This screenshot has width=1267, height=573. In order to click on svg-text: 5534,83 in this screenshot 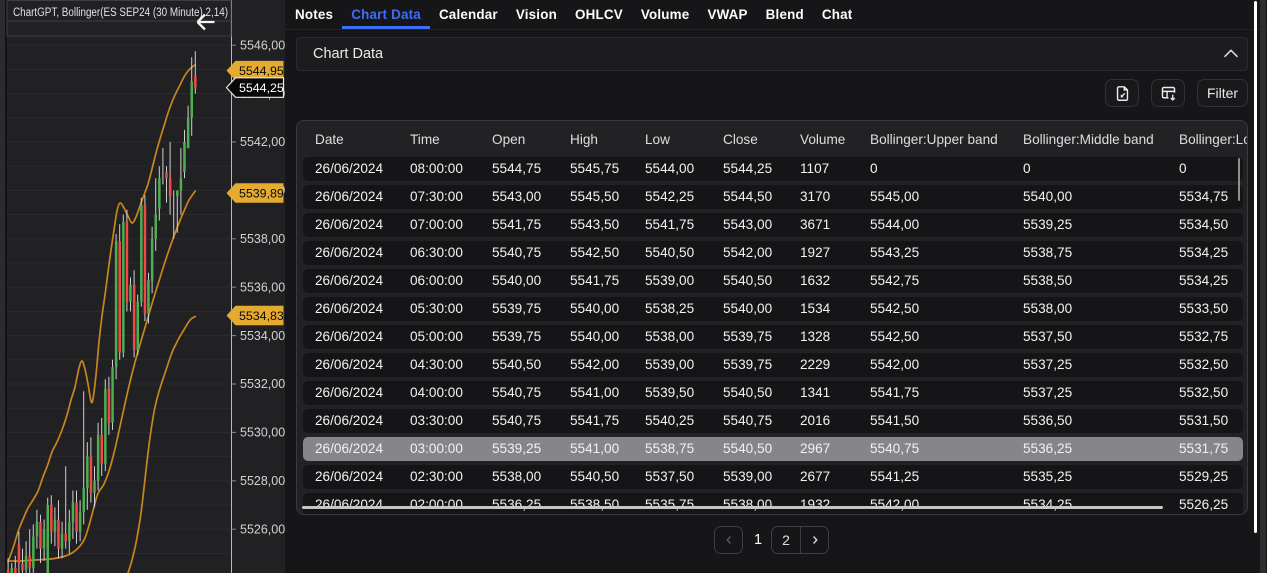, I will do `click(261, 316)`.